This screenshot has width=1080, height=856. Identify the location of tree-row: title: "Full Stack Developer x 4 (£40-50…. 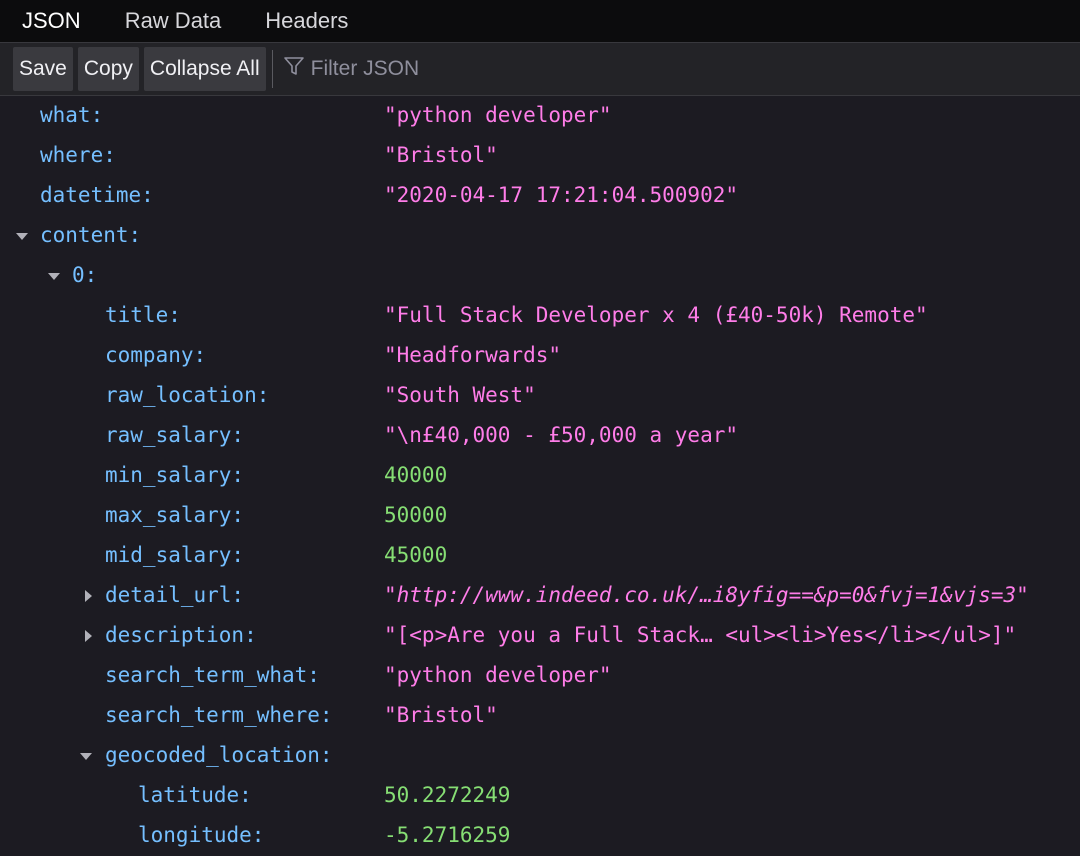
(540, 316).